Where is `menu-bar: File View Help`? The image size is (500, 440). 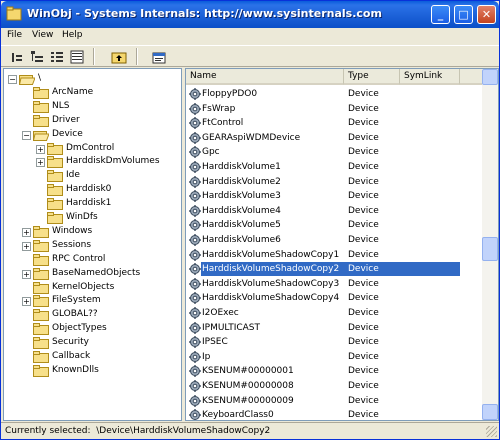
menu-bar: File View Help is located at coordinates (250, 36).